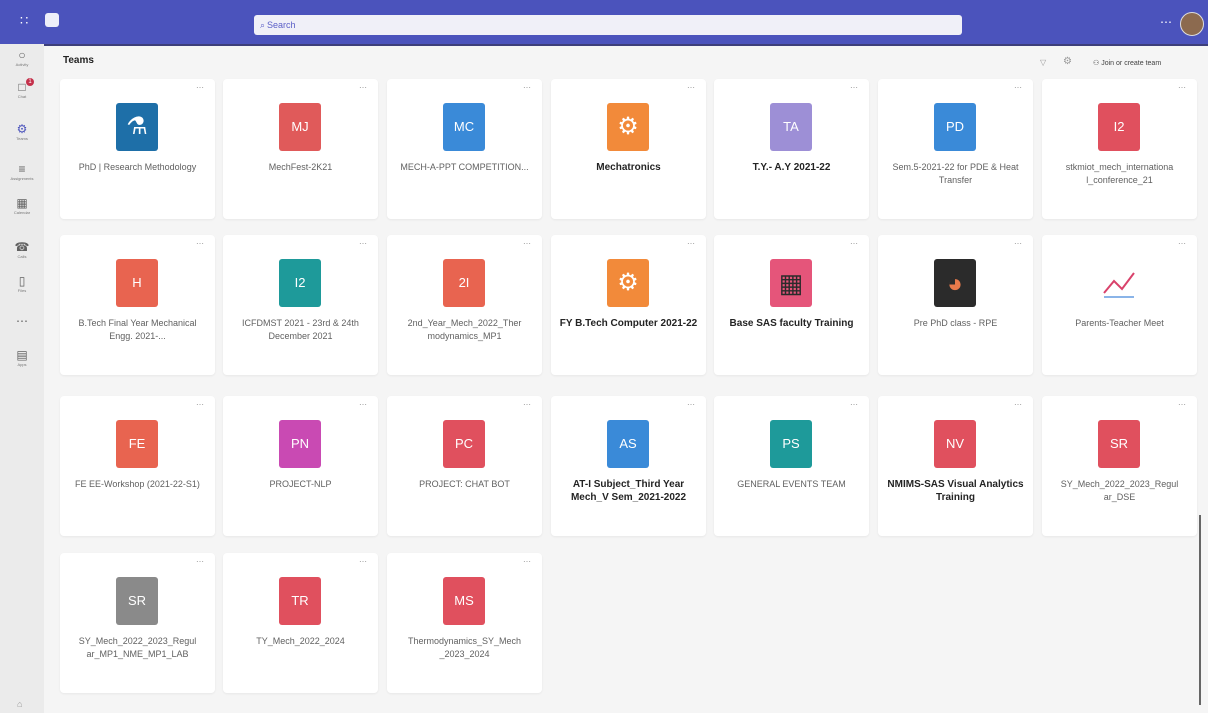 Image resolution: width=1208 pixels, height=713 pixels. I want to click on team-card: ⋯ MJ MechFest-2K21, so click(300, 149).